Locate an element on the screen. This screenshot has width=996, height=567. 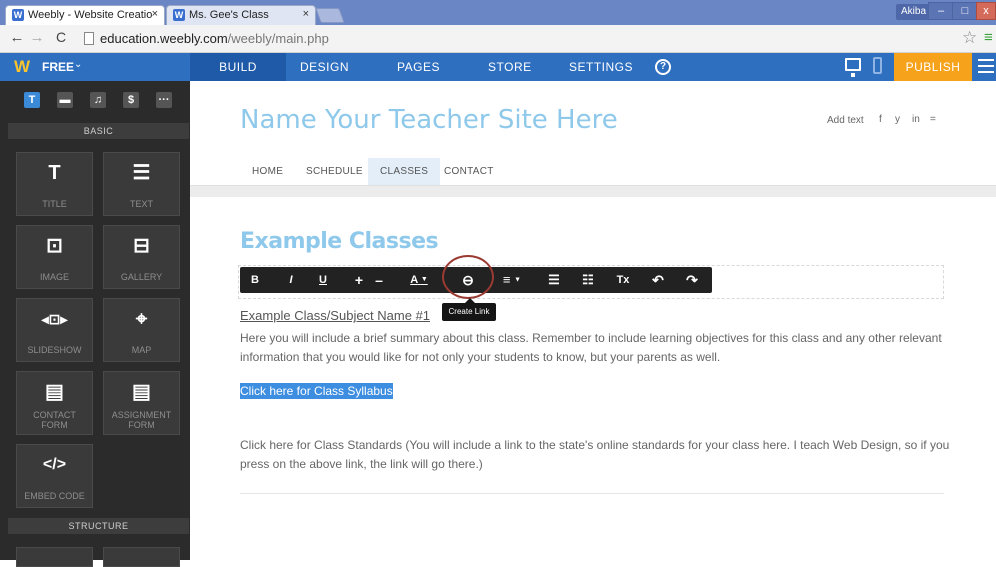
section-label-structure: STRUCTURE is located at coordinates (98, 526).